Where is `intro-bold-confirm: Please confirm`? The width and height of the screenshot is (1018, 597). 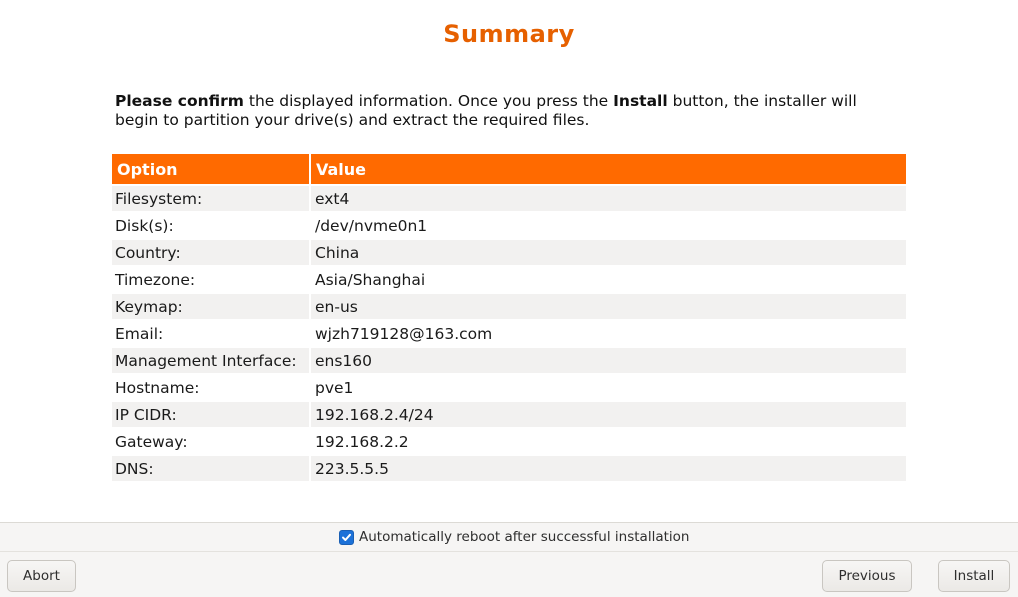
intro-bold-confirm: Please confirm is located at coordinates (179, 101).